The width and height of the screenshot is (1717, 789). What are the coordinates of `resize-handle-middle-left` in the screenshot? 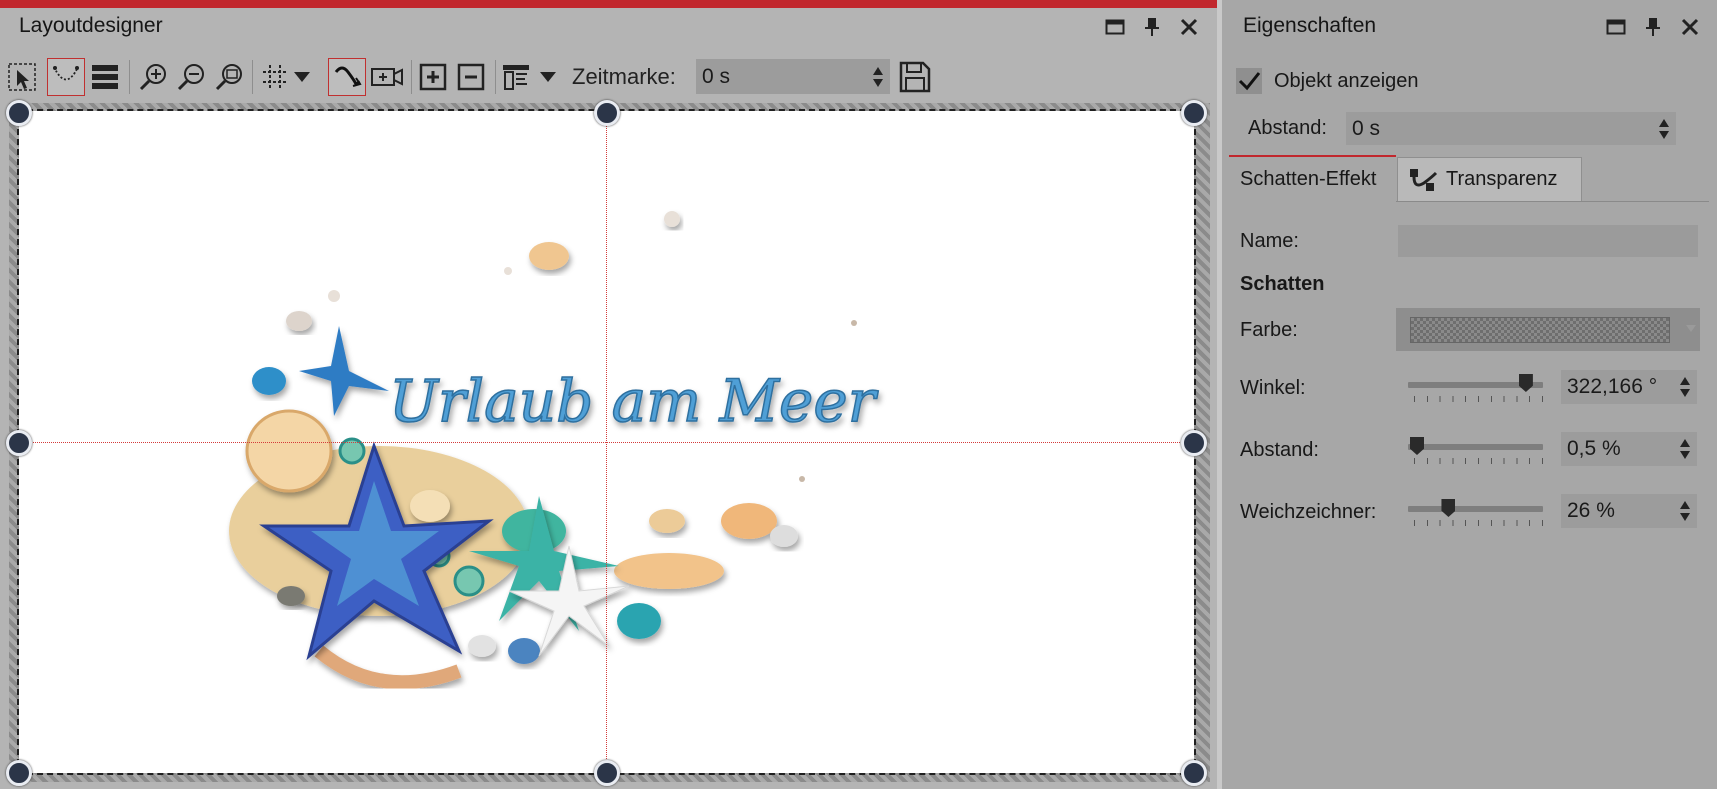 It's located at (19, 443).